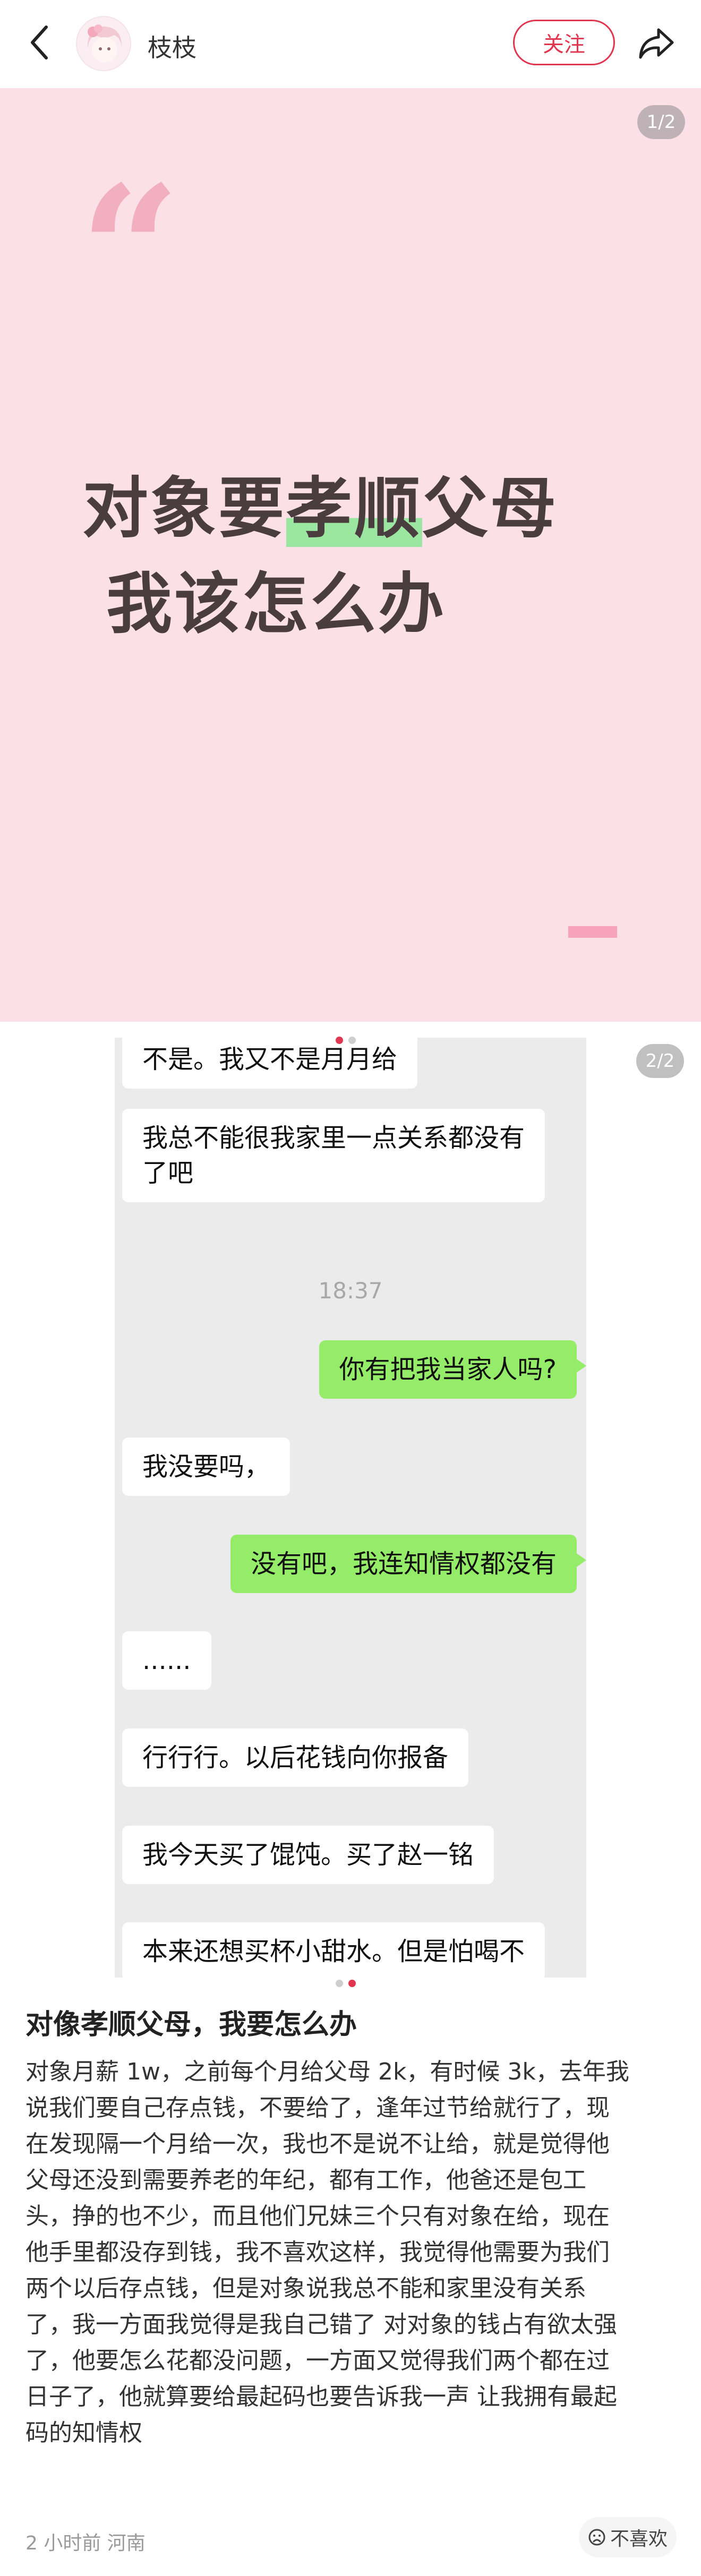  What do you see at coordinates (592, 932) in the screenshot?
I see `decorative-dash` at bounding box center [592, 932].